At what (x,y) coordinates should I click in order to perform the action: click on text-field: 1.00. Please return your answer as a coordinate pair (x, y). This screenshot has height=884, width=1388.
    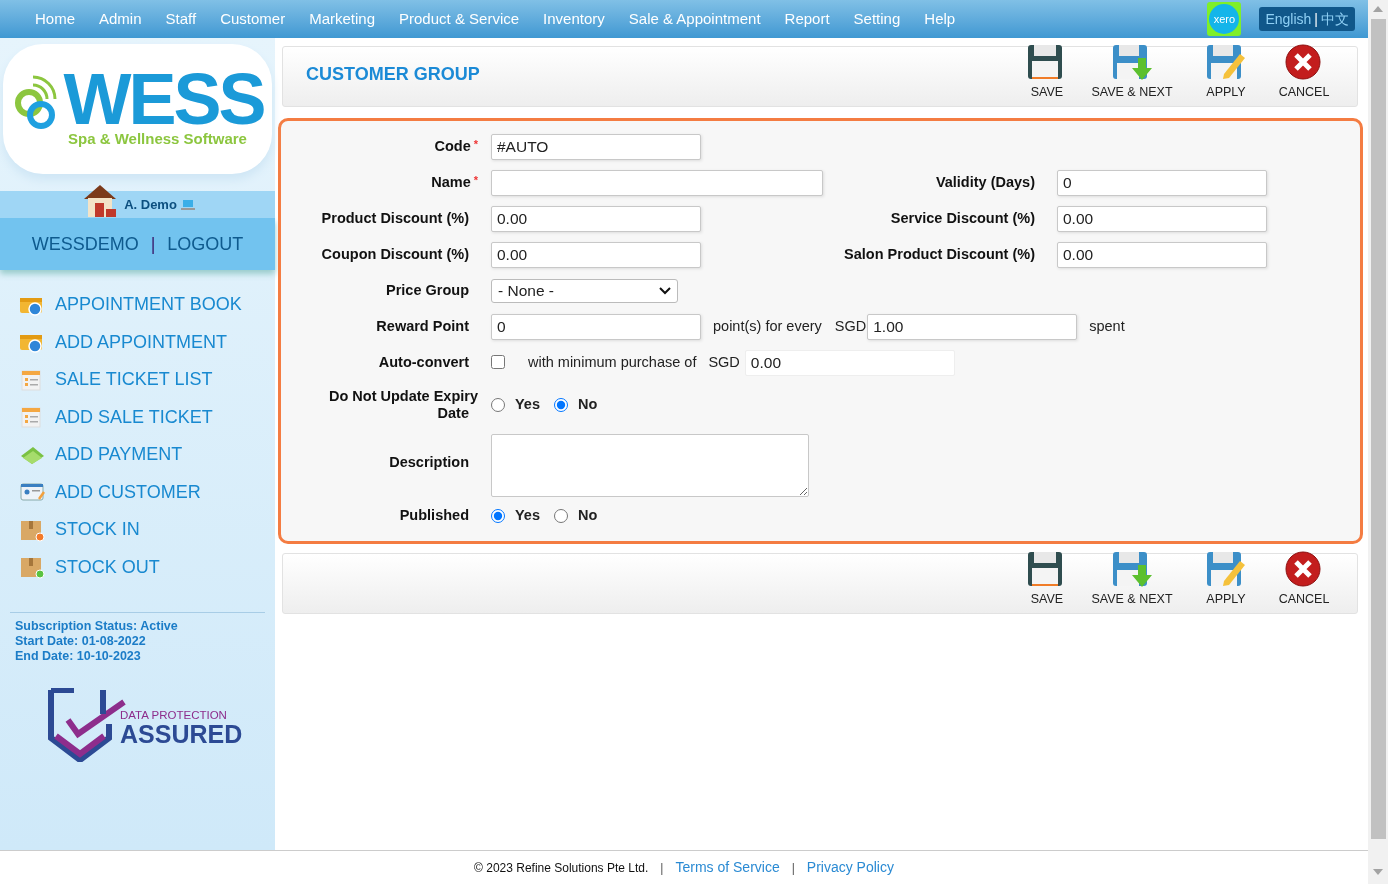
    Looking at the image, I should click on (972, 327).